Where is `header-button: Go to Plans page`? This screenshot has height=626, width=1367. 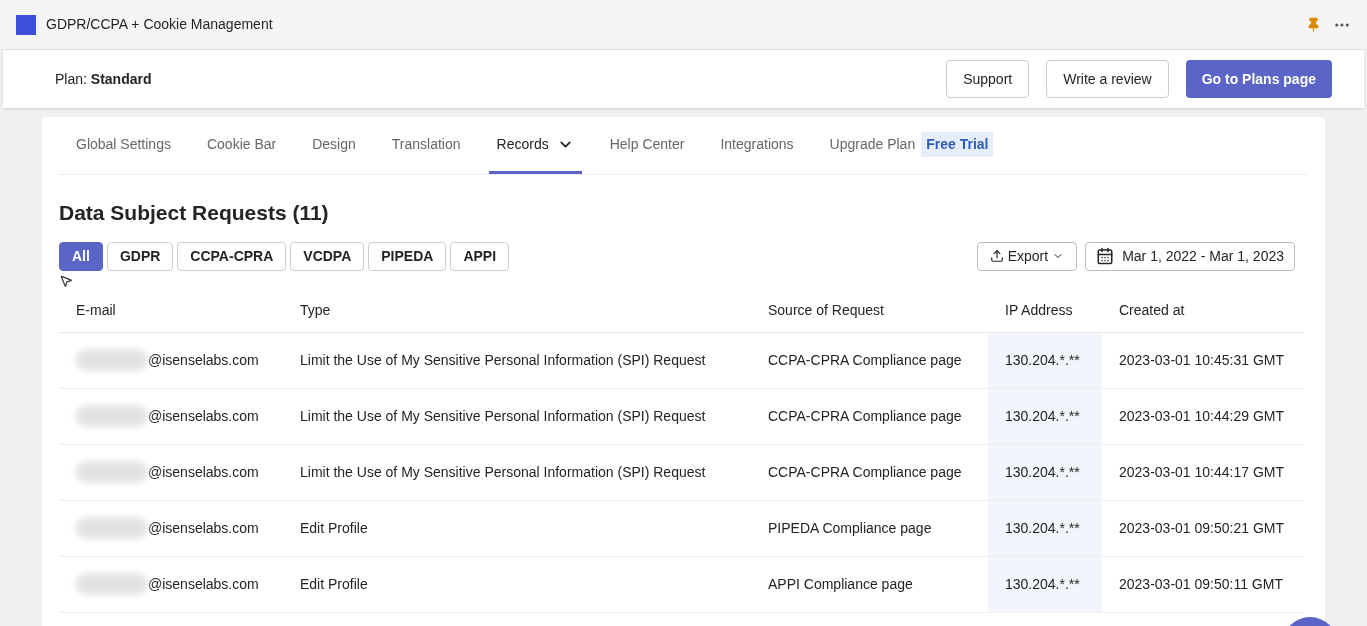 header-button: Go to Plans page is located at coordinates (1258, 79).